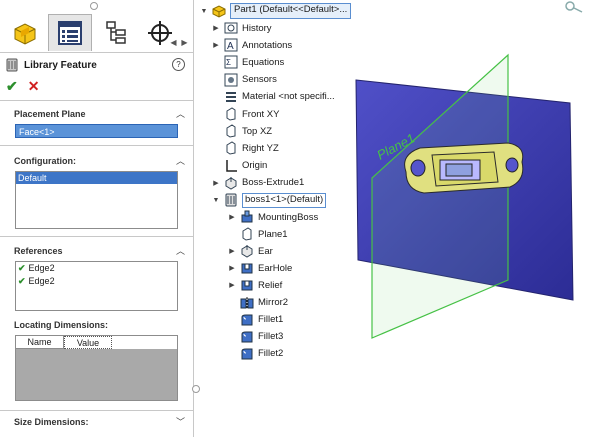  What do you see at coordinates (94, 6) in the screenshot?
I see `panel-grip` at bounding box center [94, 6].